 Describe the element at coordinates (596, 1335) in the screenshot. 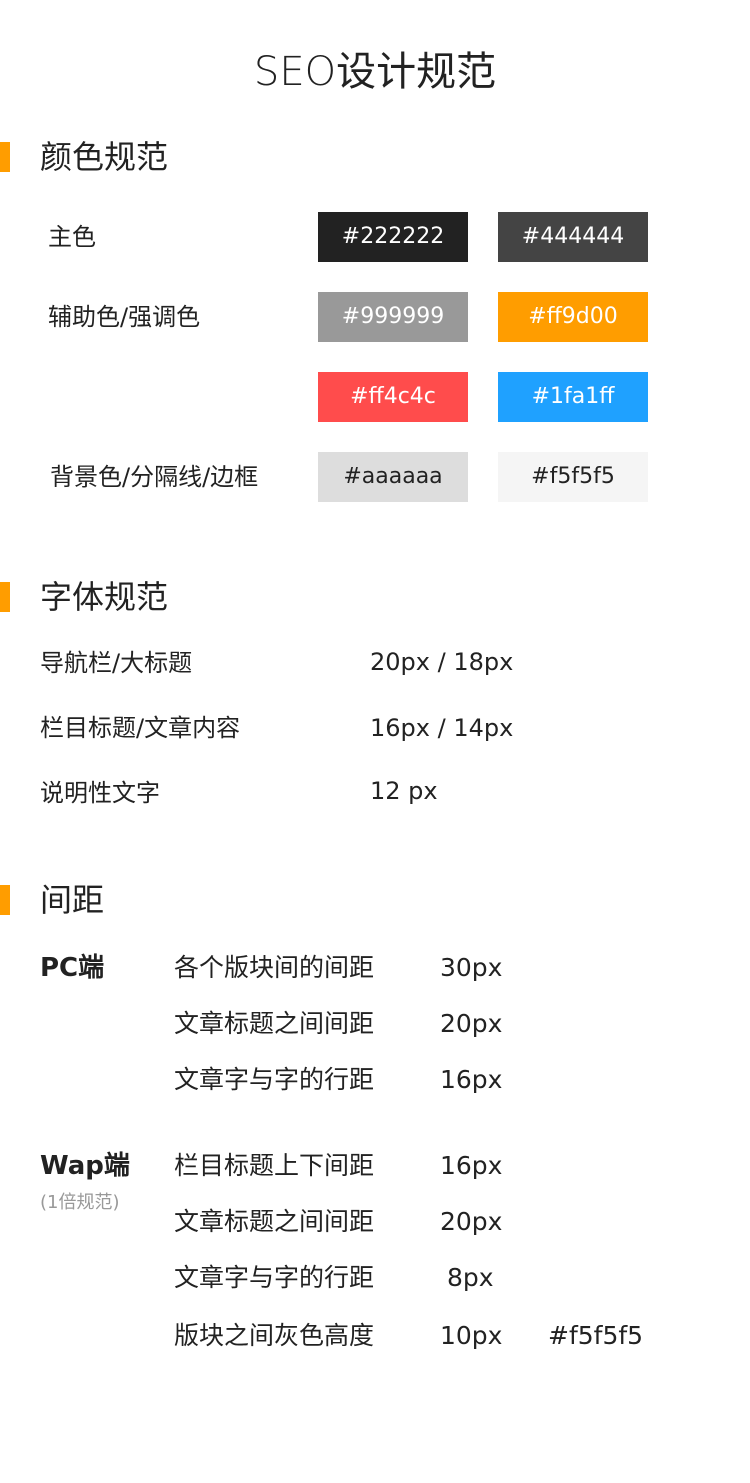

I see `spacing-extra-color: #f5f5f5` at that location.